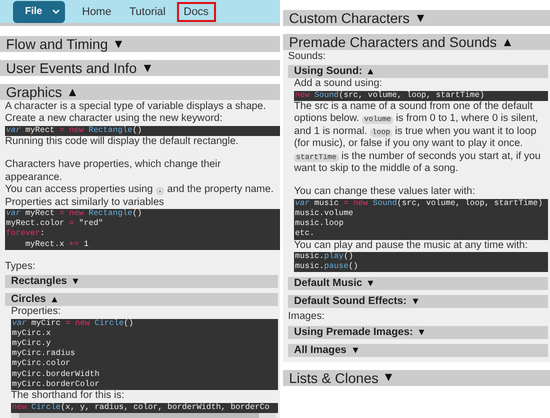 The height and width of the screenshot is (418, 550). What do you see at coordinates (385, 192) in the screenshot?
I see `body-text: You can change these values later with:` at bounding box center [385, 192].